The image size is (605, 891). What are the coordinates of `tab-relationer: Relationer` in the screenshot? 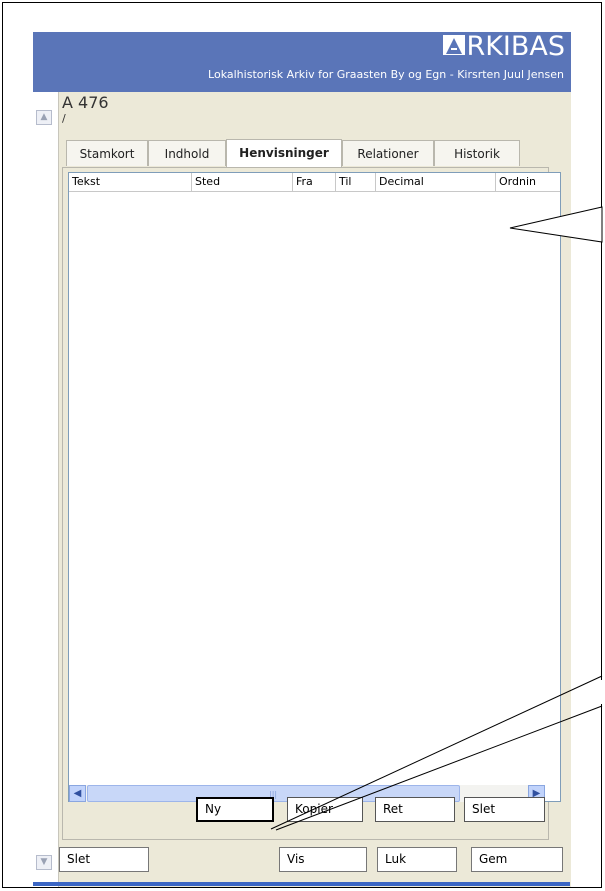 It's located at (388, 153).